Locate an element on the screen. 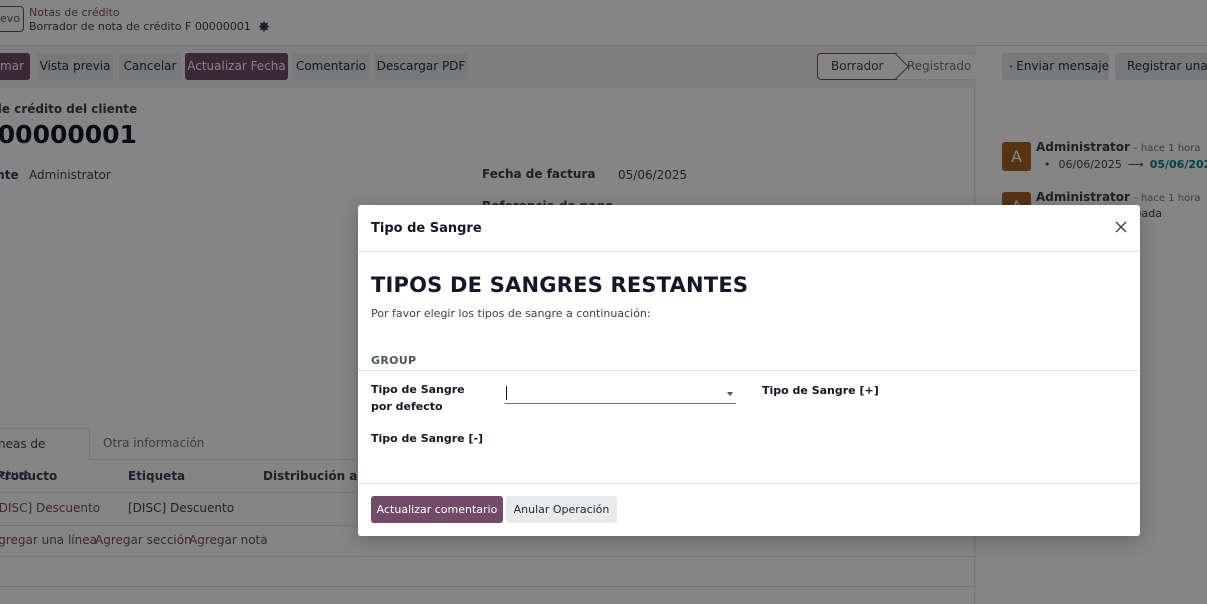 The width and height of the screenshot is (1207, 604). group-title: GROUP is located at coordinates (394, 360).